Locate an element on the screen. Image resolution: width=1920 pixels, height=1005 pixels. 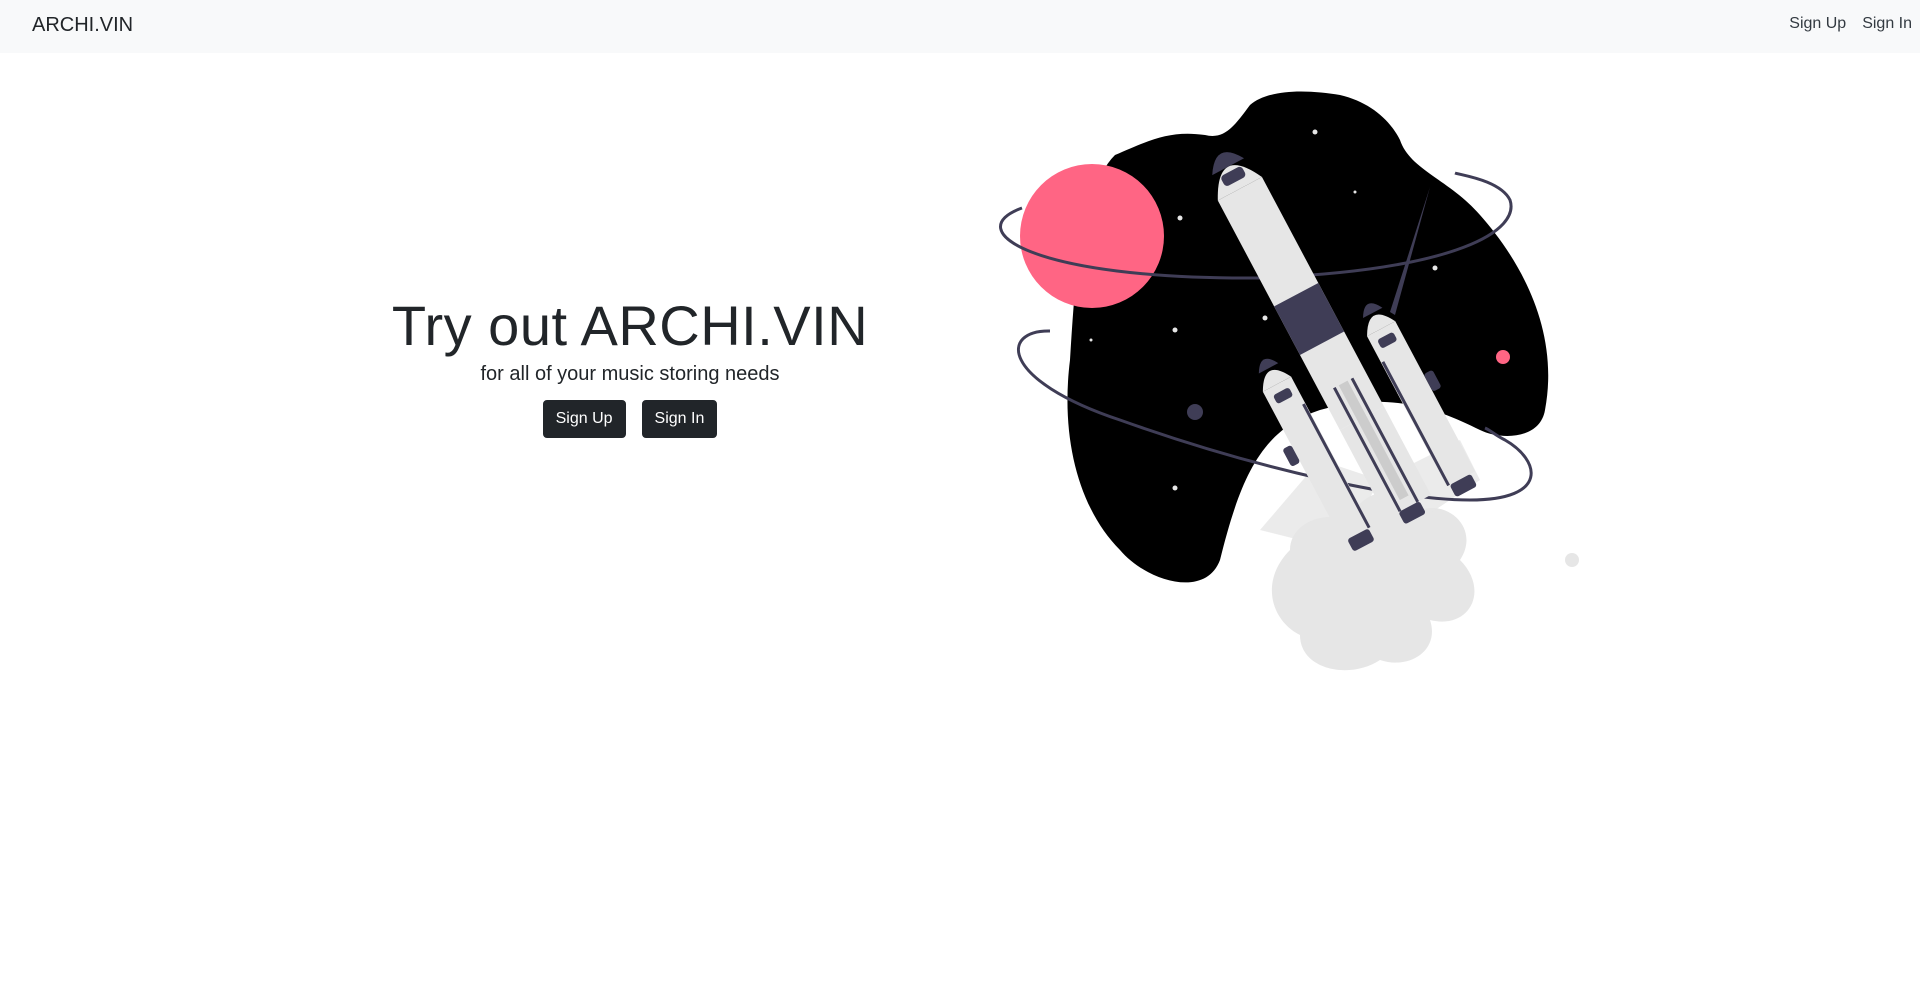
hero-sign-in-button: Sign In is located at coordinates (679, 419).